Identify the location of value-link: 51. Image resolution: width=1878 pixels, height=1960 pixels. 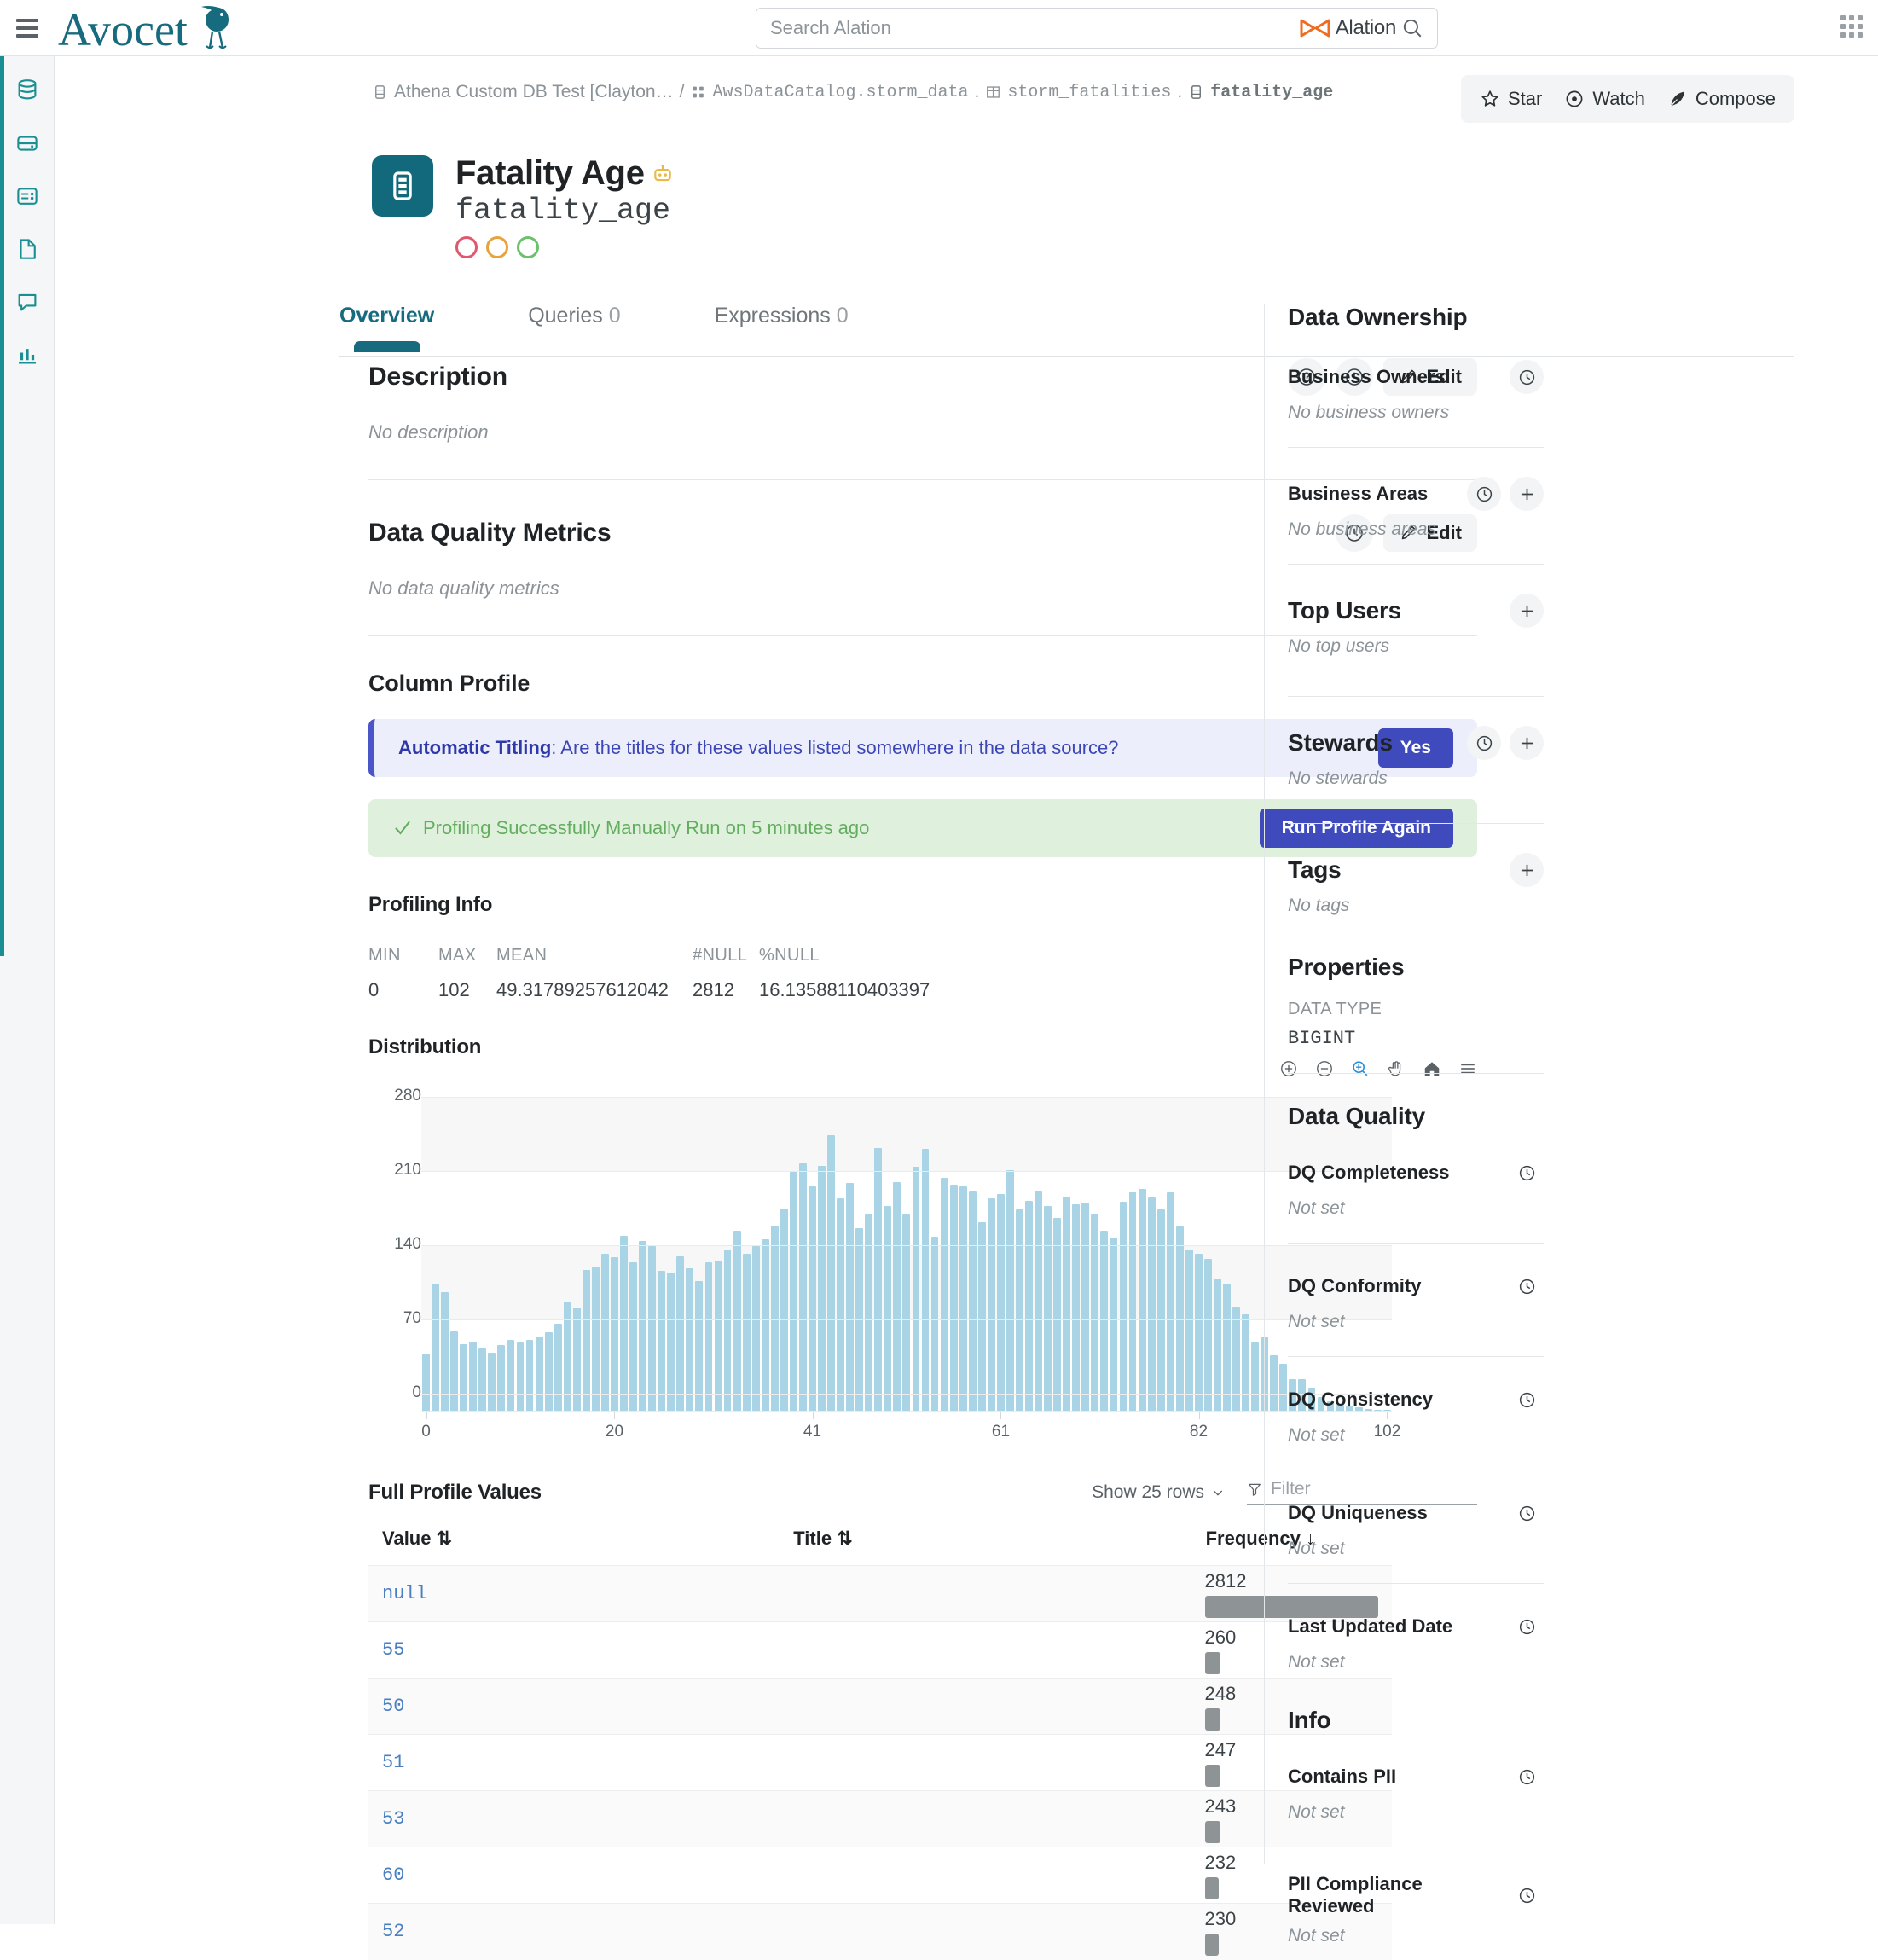
(393, 1762).